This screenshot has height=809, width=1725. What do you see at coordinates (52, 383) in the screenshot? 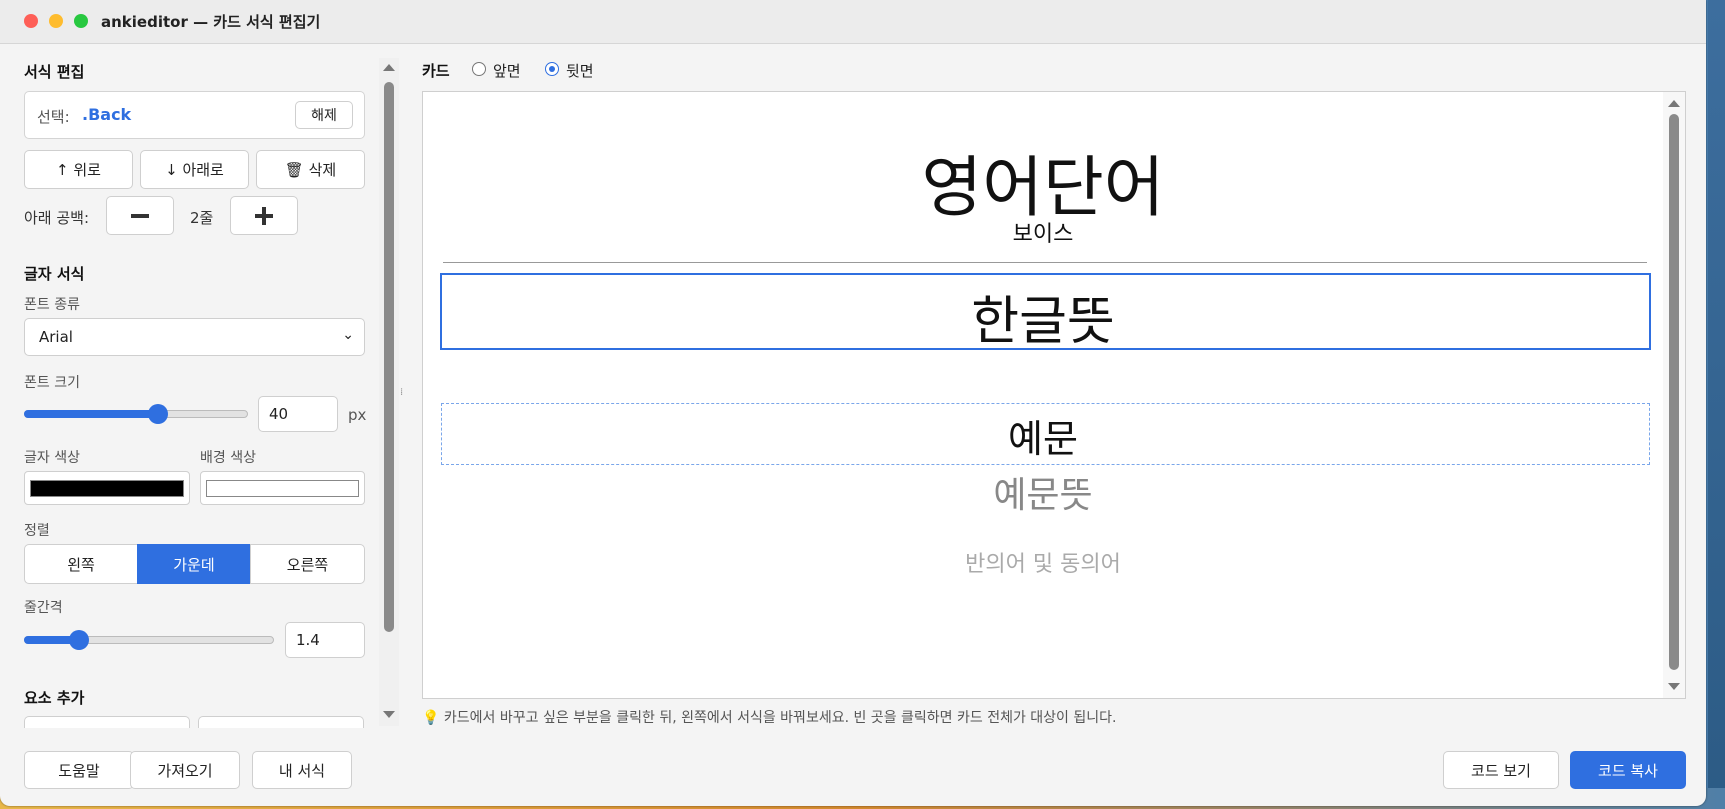
I see `font-size-label: 폰트 크기` at bounding box center [52, 383].